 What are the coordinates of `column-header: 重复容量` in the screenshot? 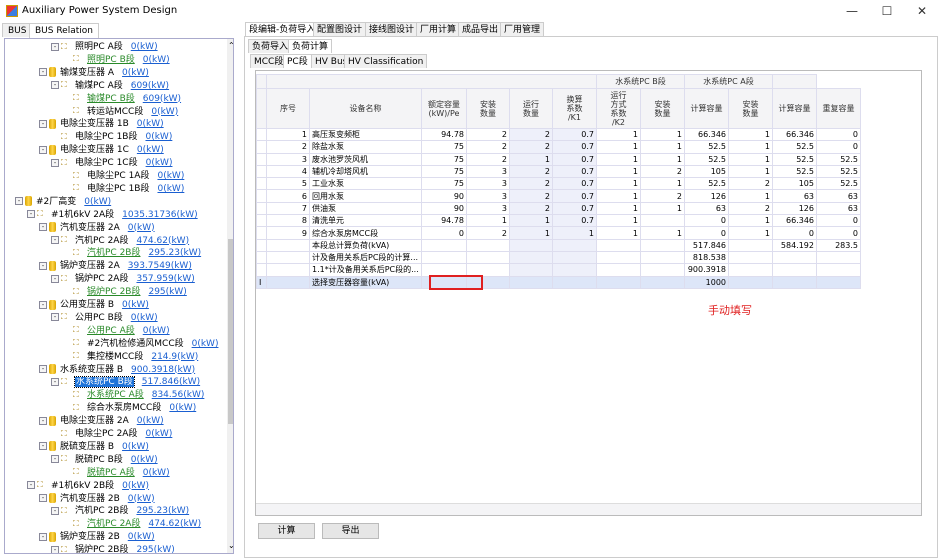 It's located at (838, 108).